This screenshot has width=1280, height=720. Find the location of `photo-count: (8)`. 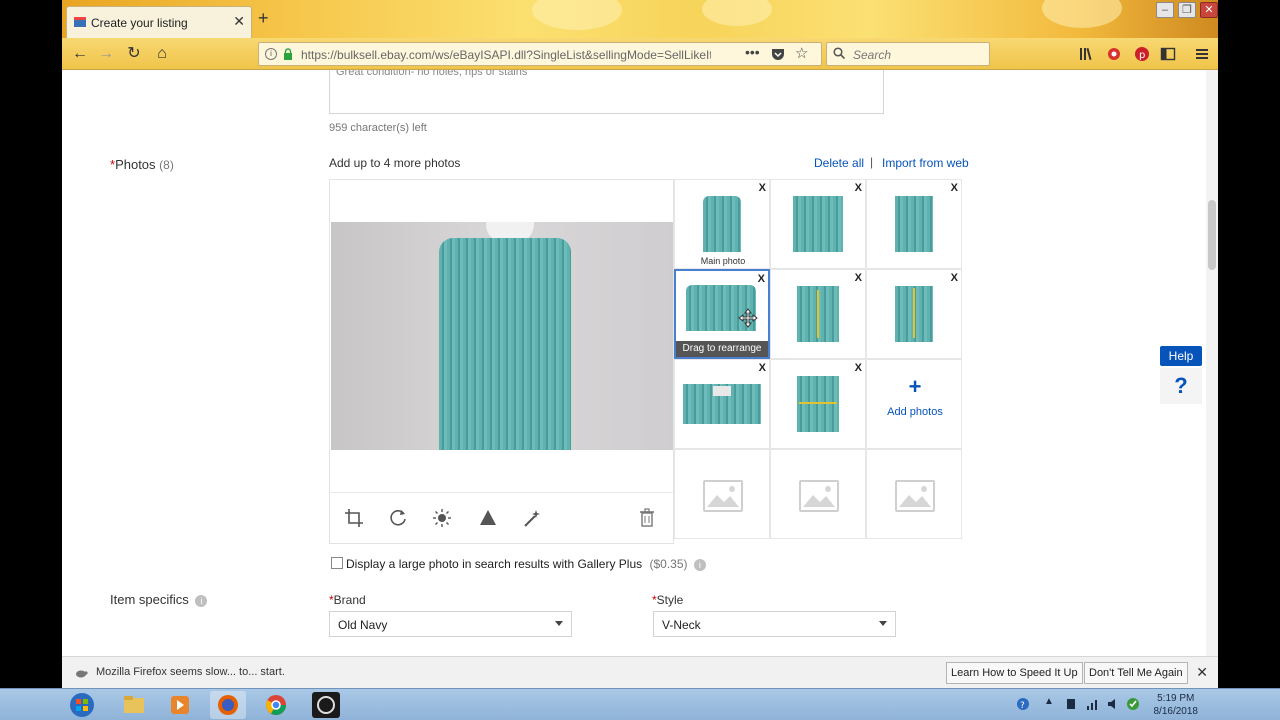

photo-count: (8) is located at coordinates (166, 165).